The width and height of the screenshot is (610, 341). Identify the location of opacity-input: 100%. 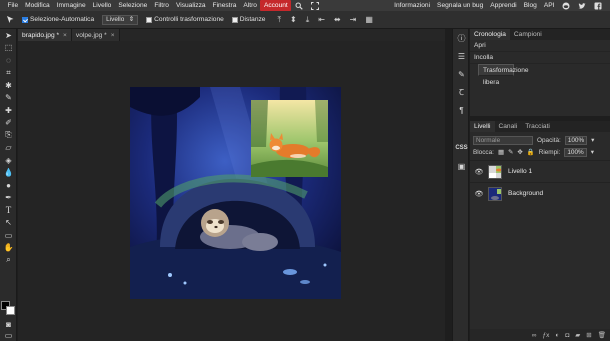
(576, 140).